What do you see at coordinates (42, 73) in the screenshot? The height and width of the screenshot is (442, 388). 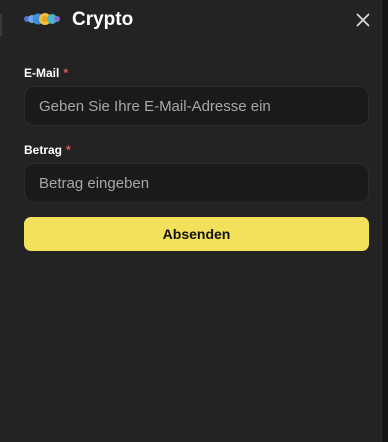 I see `email-label-text: E-Mail` at bounding box center [42, 73].